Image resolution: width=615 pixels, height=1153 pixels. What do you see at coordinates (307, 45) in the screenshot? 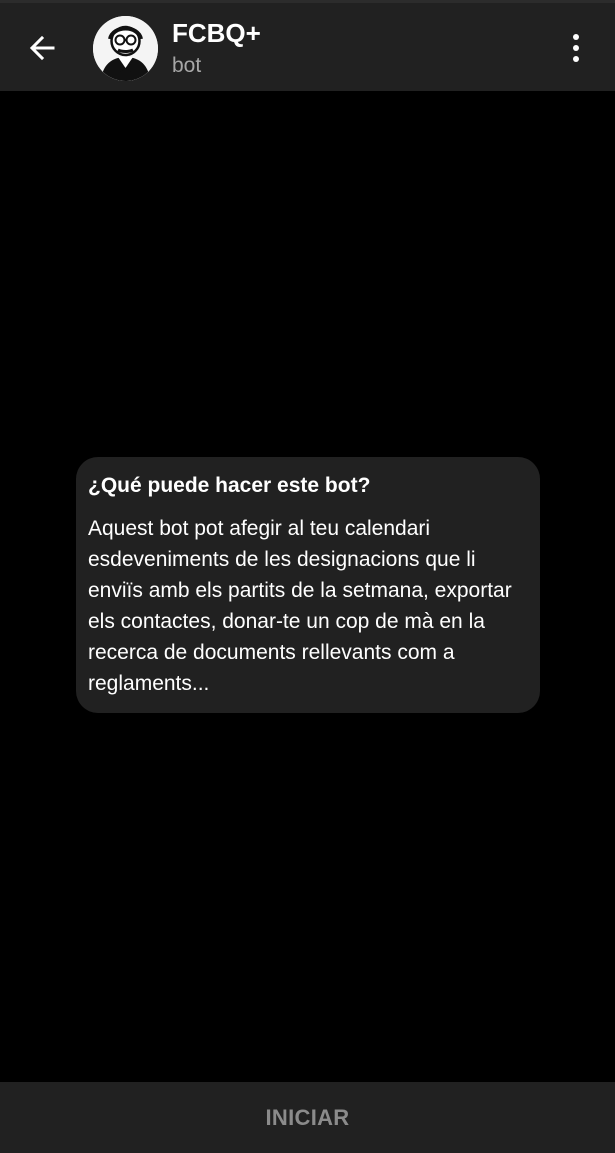
I see `chat-header: FCBQ+ bot` at bounding box center [307, 45].